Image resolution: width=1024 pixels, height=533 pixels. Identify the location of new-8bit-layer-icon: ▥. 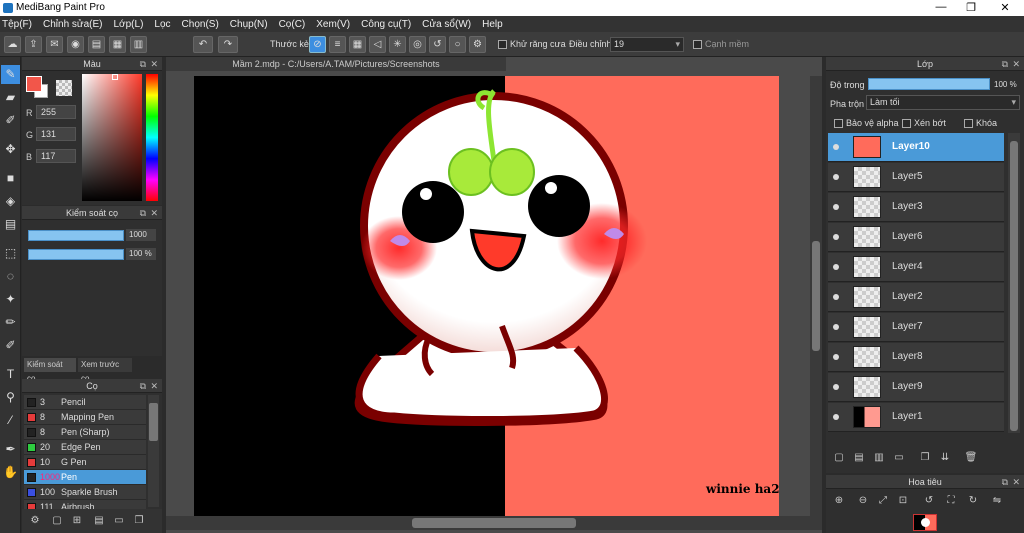
(879, 458).